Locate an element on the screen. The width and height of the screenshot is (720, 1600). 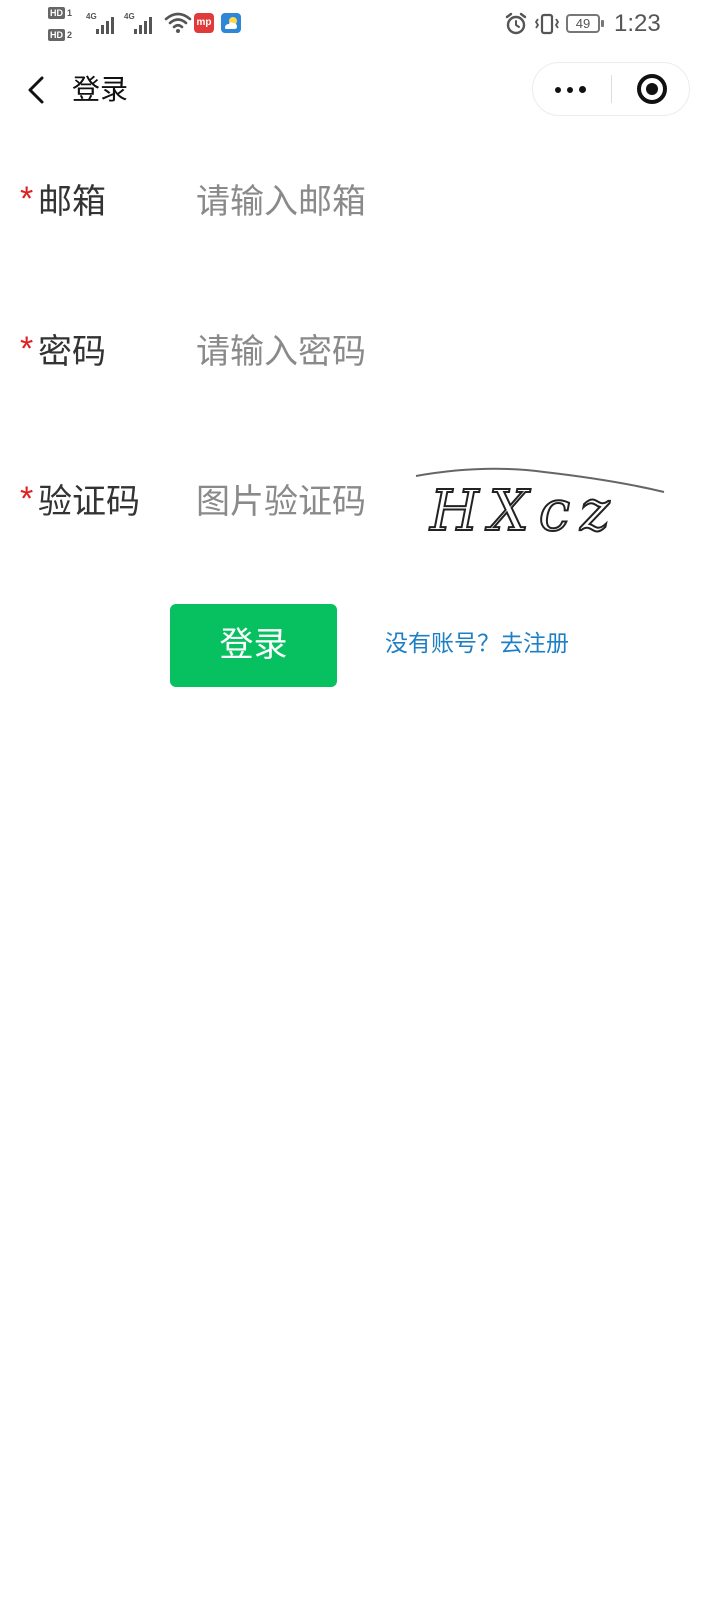
app-notification-icon: mp is located at coordinates (204, 23).